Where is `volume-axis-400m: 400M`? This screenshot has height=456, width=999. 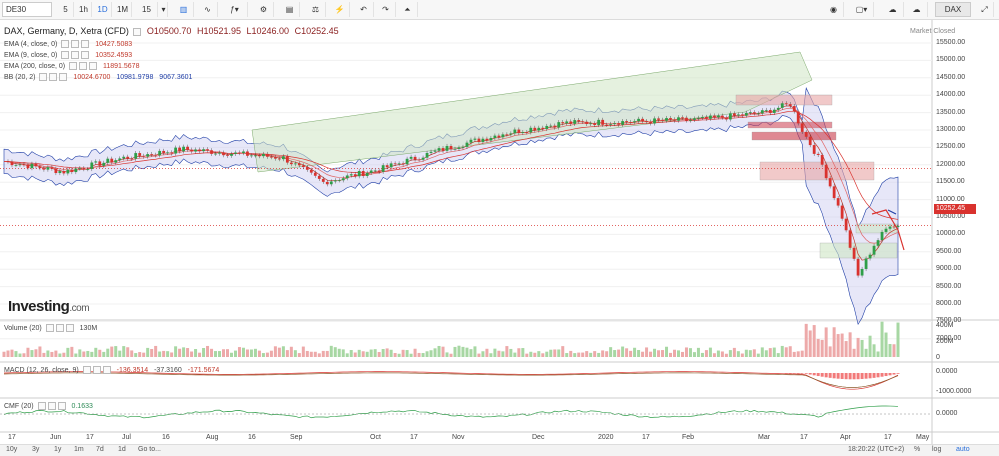 volume-axis-400m: 400M is located at coordinates (945, 325).